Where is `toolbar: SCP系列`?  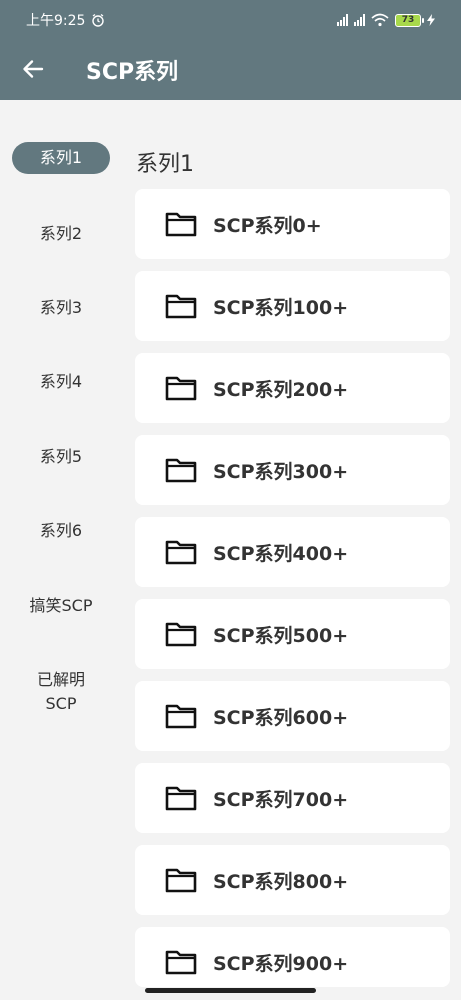
toolbar: SCP系列 is located at coordinates (230, 70).